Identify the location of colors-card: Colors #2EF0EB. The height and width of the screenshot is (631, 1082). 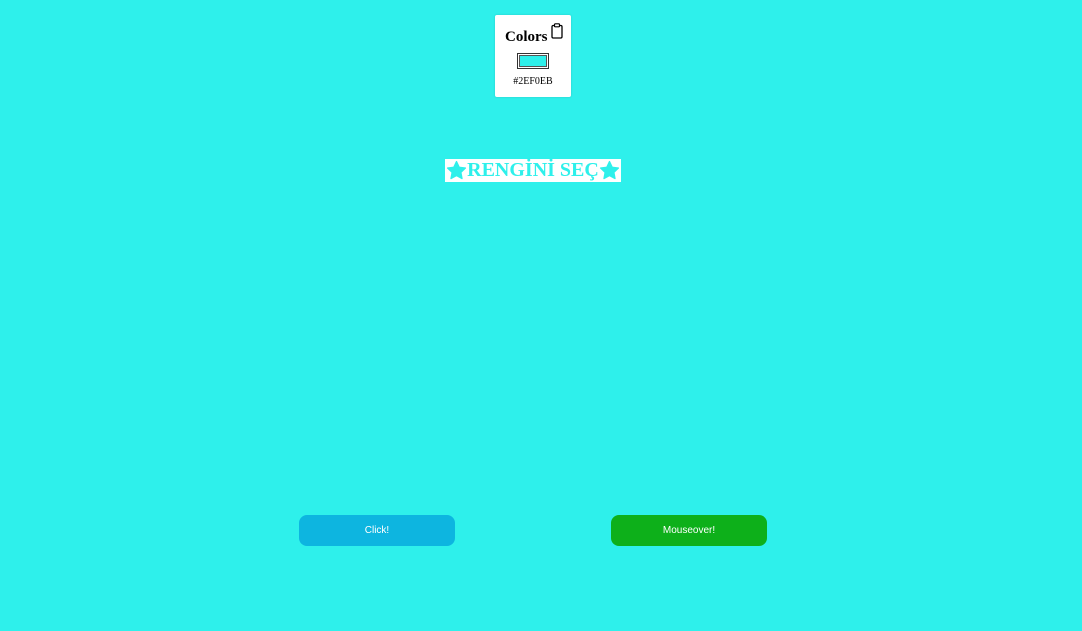
(533, 56).